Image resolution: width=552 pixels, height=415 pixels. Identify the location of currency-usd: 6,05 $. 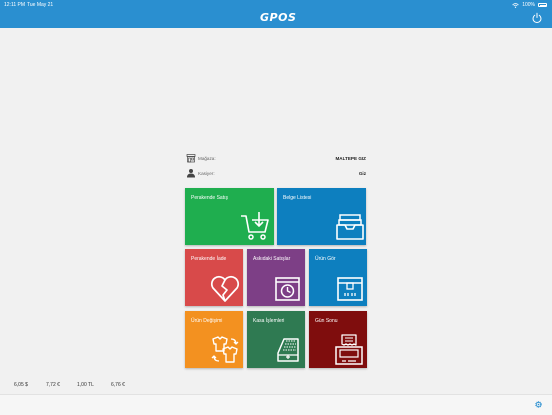
(21, 385).